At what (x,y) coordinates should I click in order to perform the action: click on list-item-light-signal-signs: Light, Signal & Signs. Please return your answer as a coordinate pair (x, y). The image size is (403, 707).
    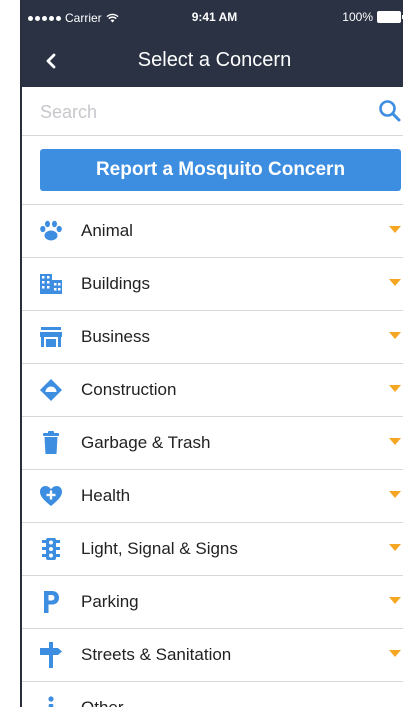
    Looking at the image, I should click on (212, 549).